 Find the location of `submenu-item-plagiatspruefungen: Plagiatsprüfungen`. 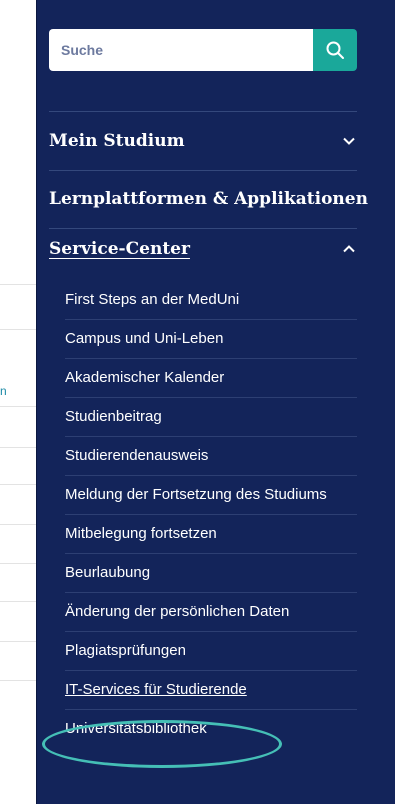

submenu-item-plagiatspruefungen: Plagiatsprüfungen is located at coordinates (211, 651).